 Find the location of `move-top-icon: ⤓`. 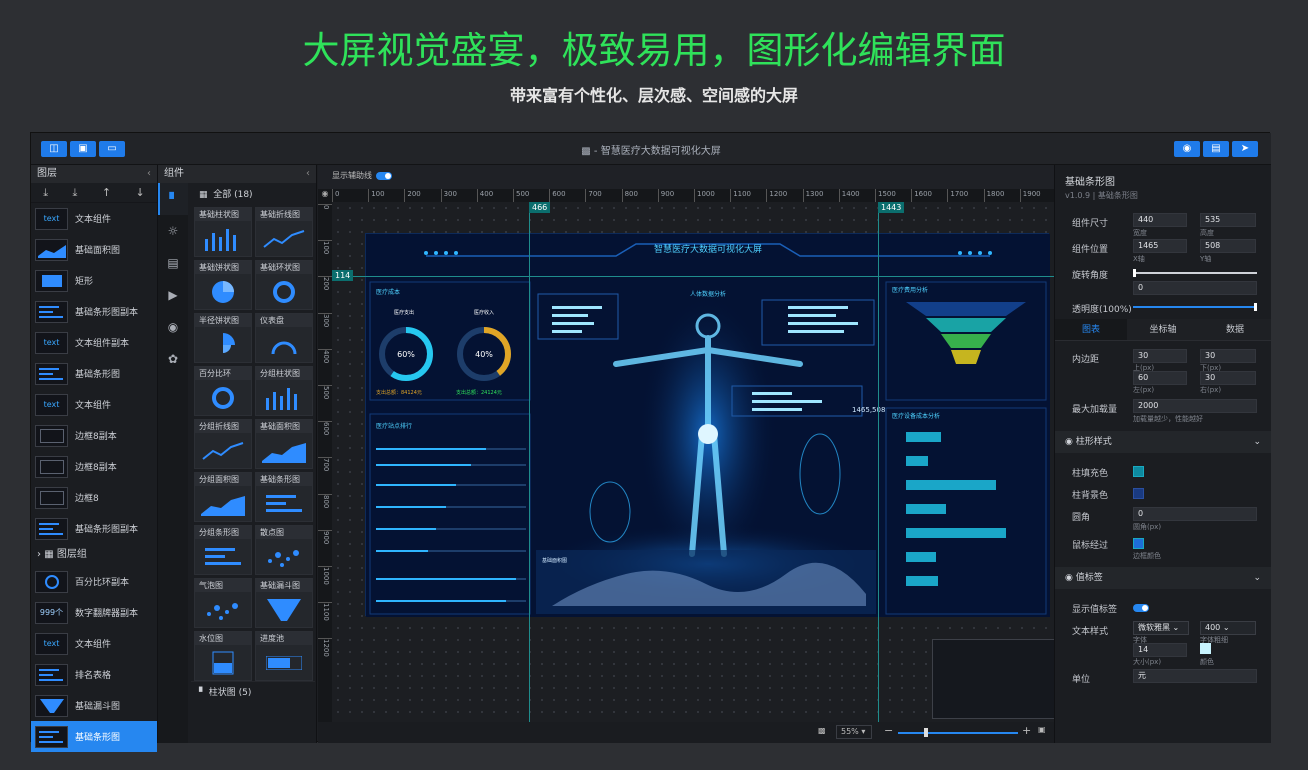

move-top-icon: ⤓ is located at coordinates (45, 193).